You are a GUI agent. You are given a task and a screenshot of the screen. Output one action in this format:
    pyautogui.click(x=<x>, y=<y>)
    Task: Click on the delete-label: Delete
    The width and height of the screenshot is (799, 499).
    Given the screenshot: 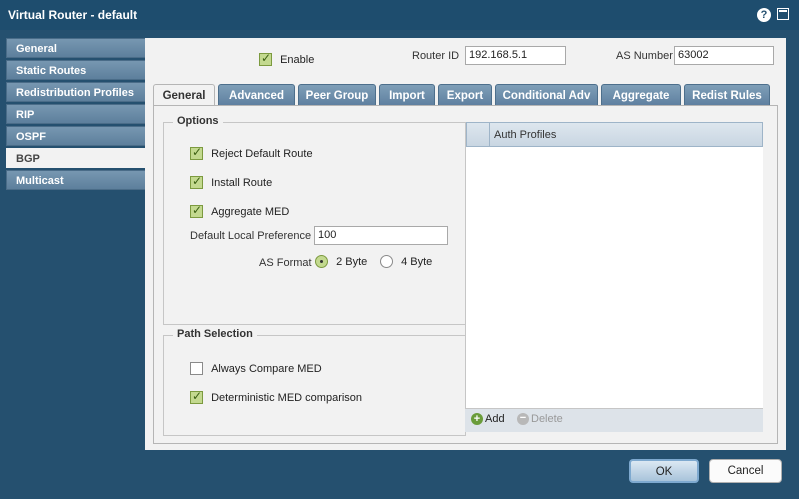 What is the action you would take?
    pyautogui.click(x=547, y=419)
    